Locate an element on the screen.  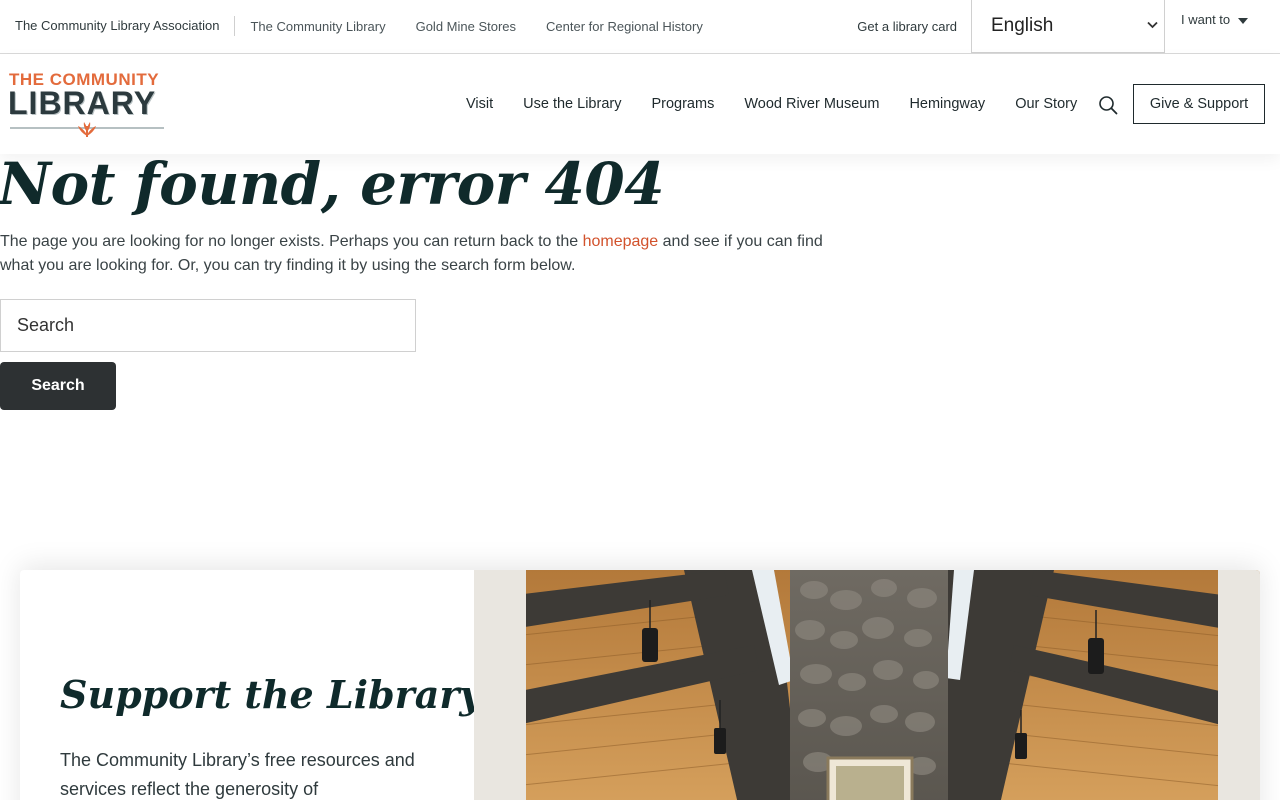
nav-item-programs: Programs is located at coordinates (682, 104).